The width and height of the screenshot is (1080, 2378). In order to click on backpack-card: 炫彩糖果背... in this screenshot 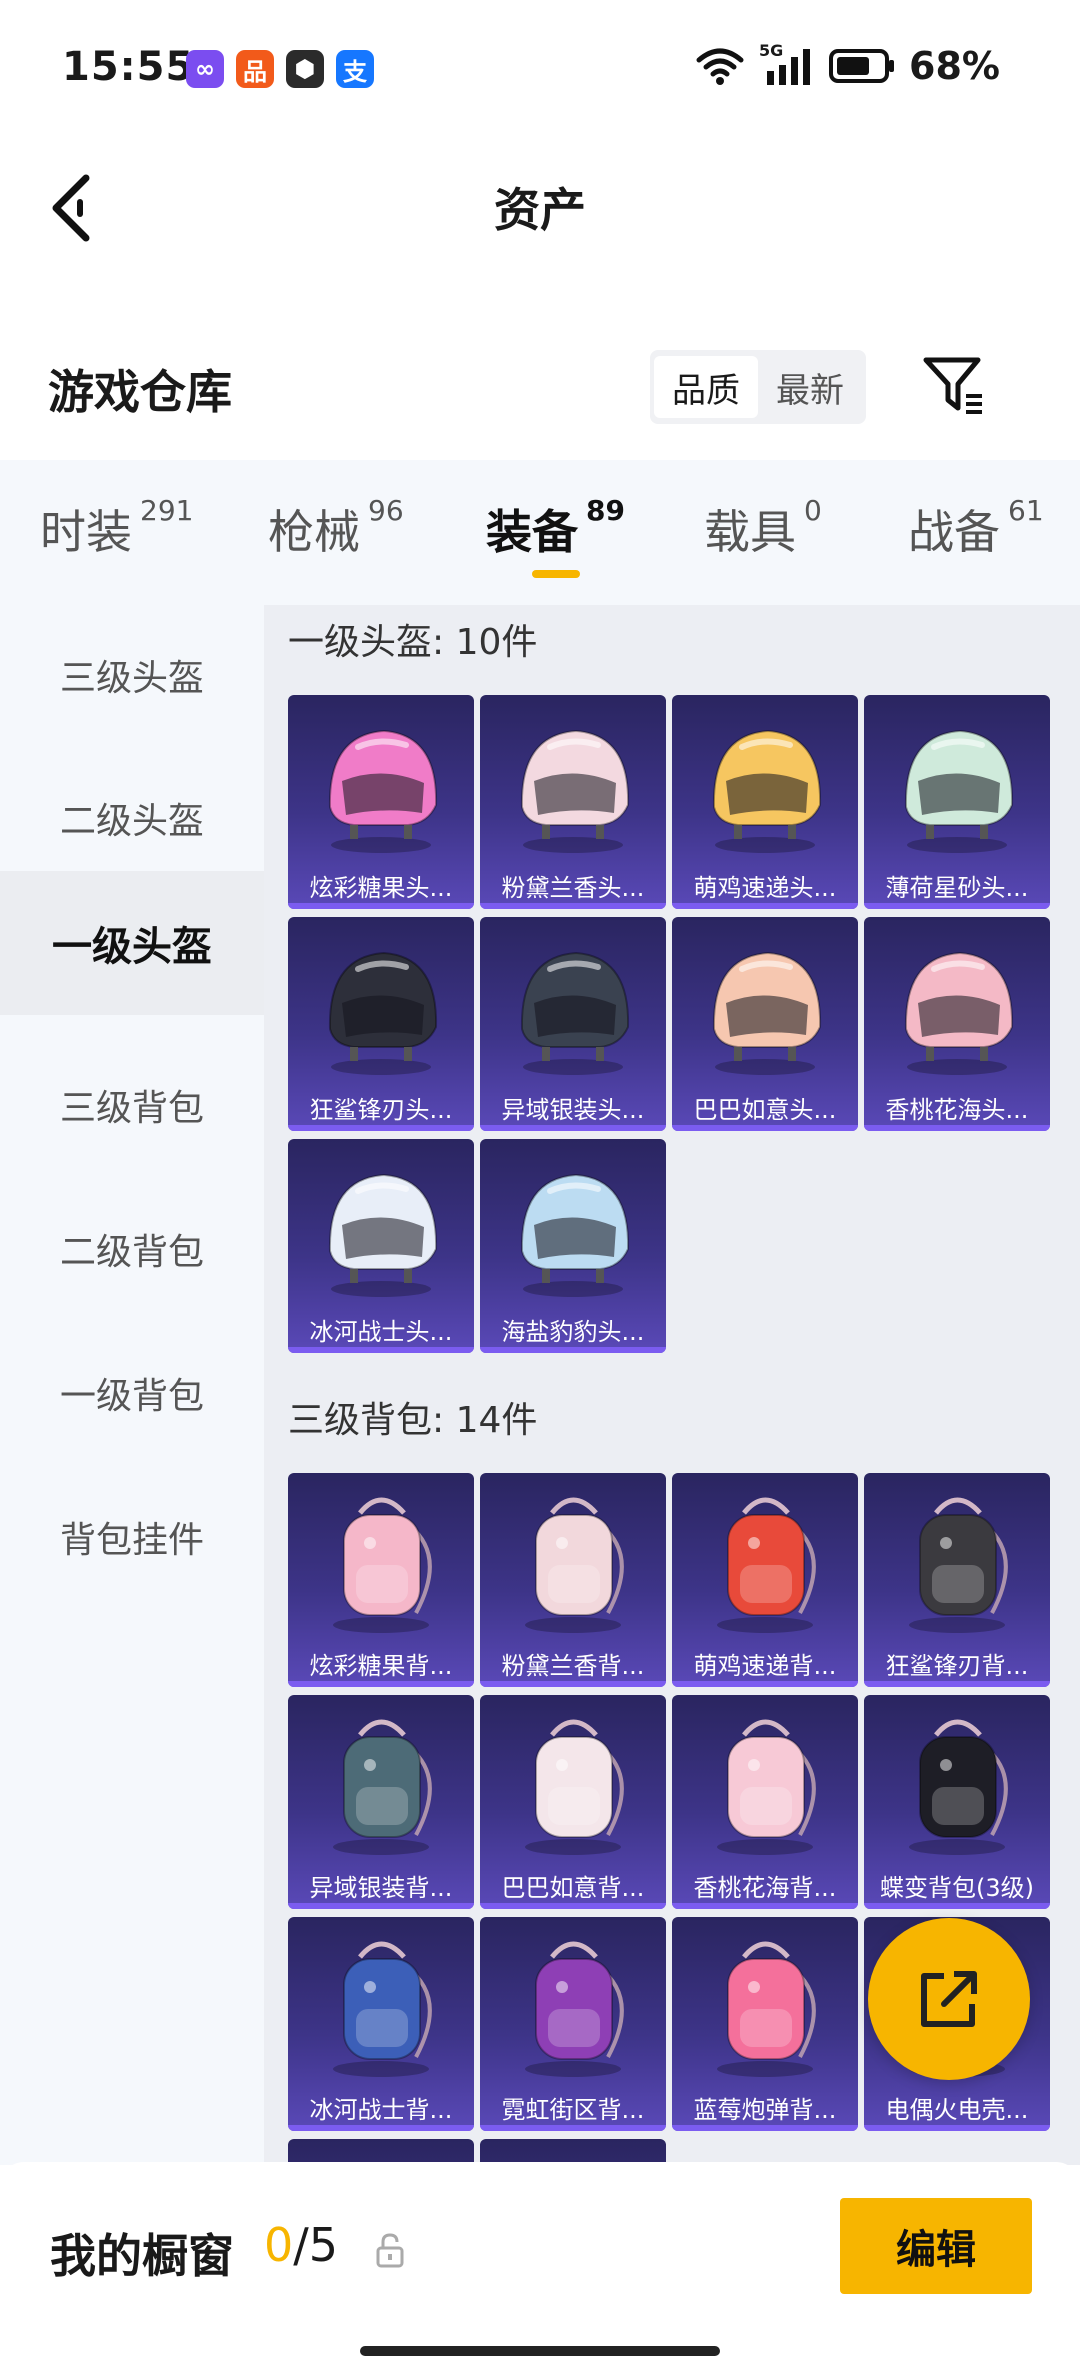, I will do `click(381, 1580)`.